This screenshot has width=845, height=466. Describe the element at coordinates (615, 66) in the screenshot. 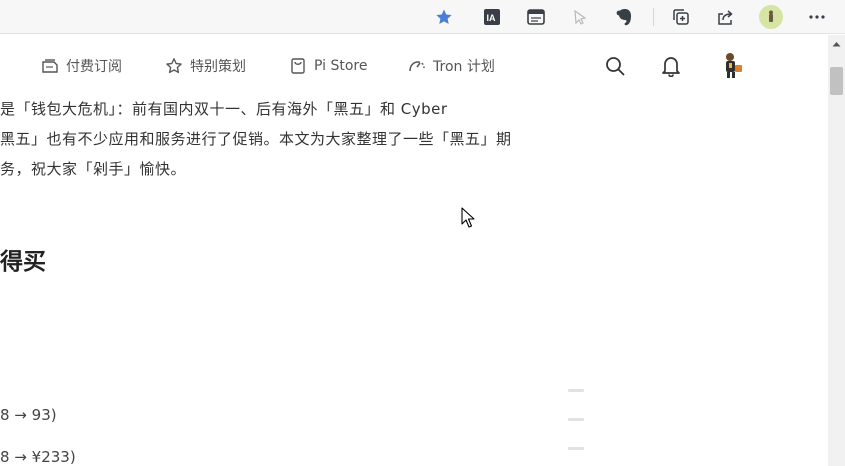

I see `search-icon` at that location.